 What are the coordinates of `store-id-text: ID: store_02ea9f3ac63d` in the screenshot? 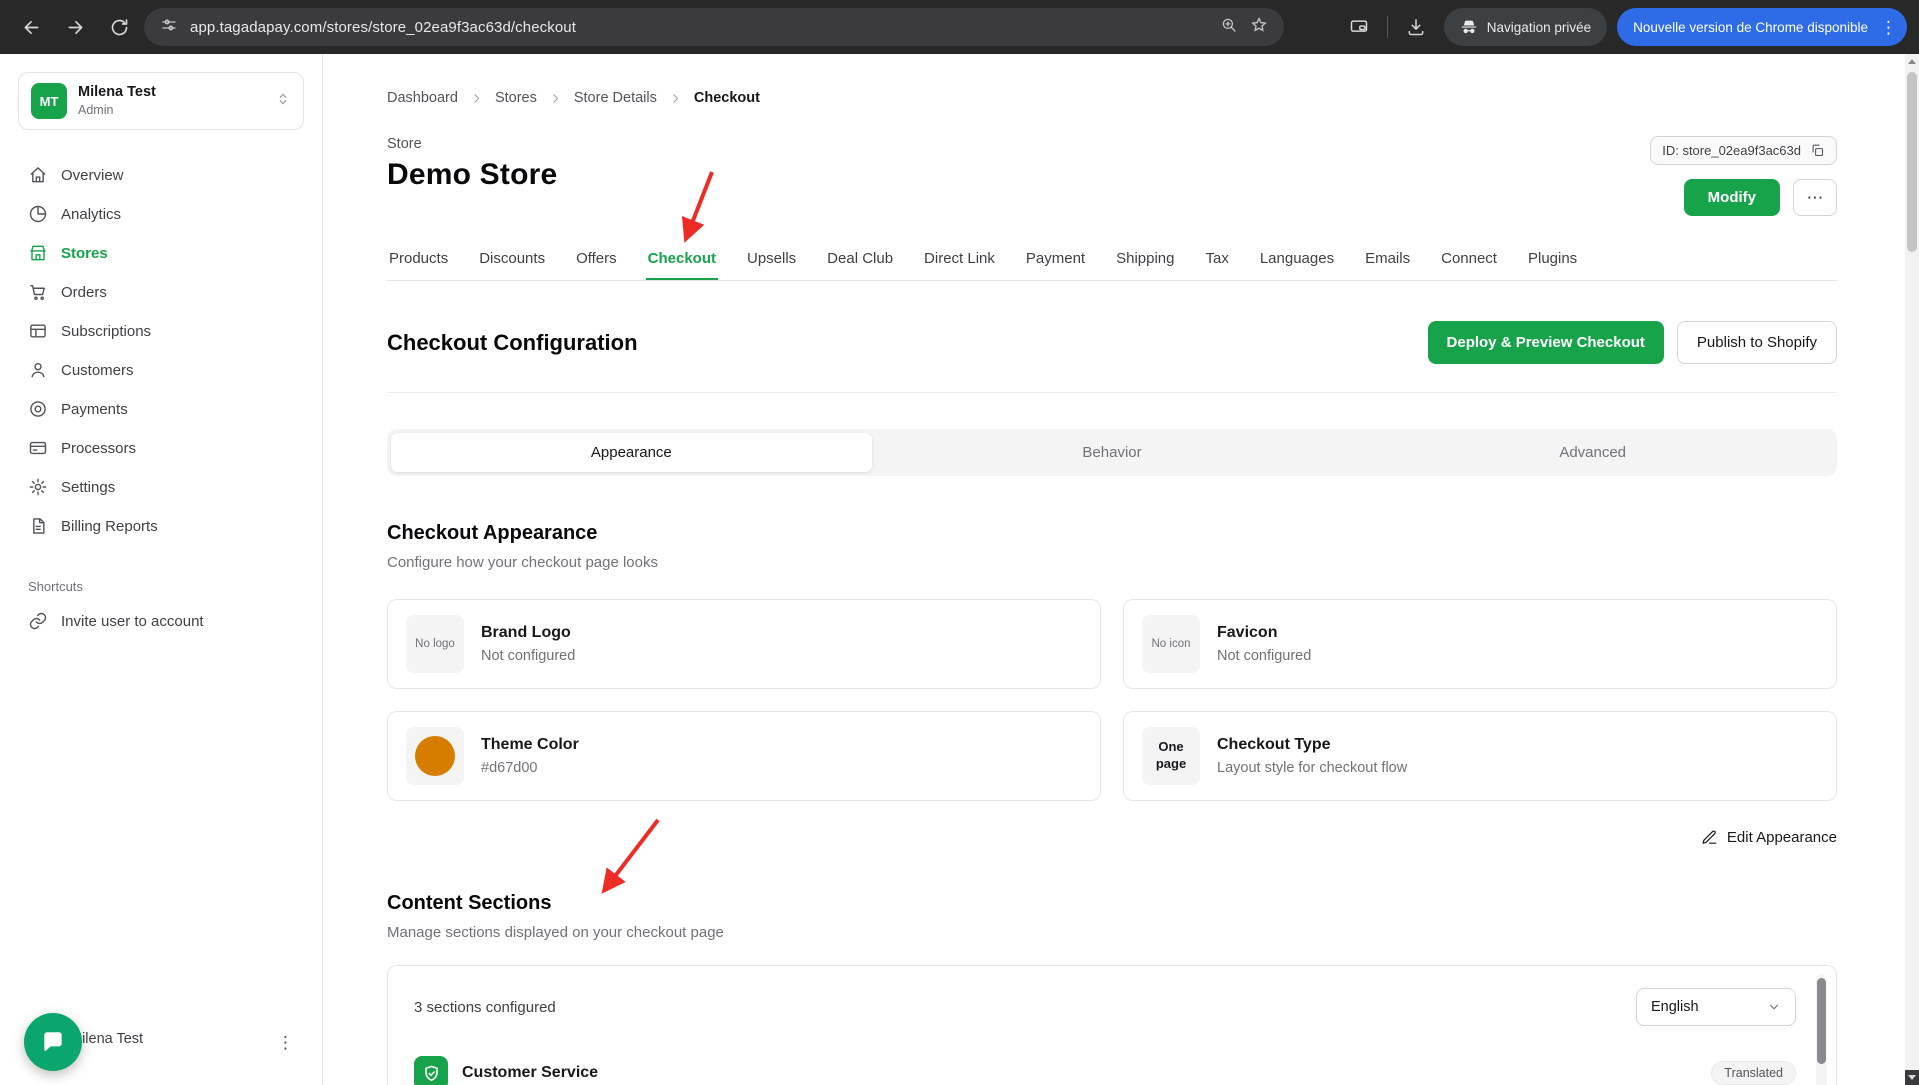 It's located at (1731, 150).